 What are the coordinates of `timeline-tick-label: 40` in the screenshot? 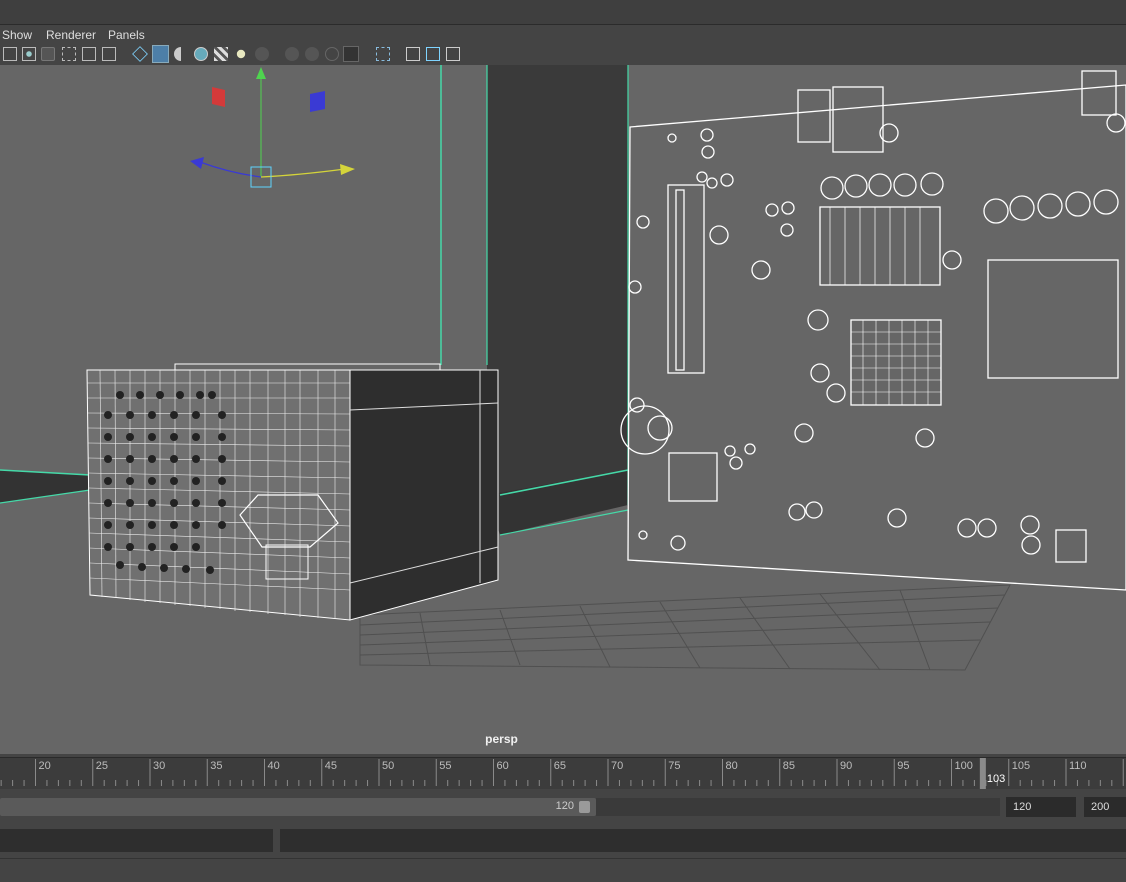 It's located at (274, 766).